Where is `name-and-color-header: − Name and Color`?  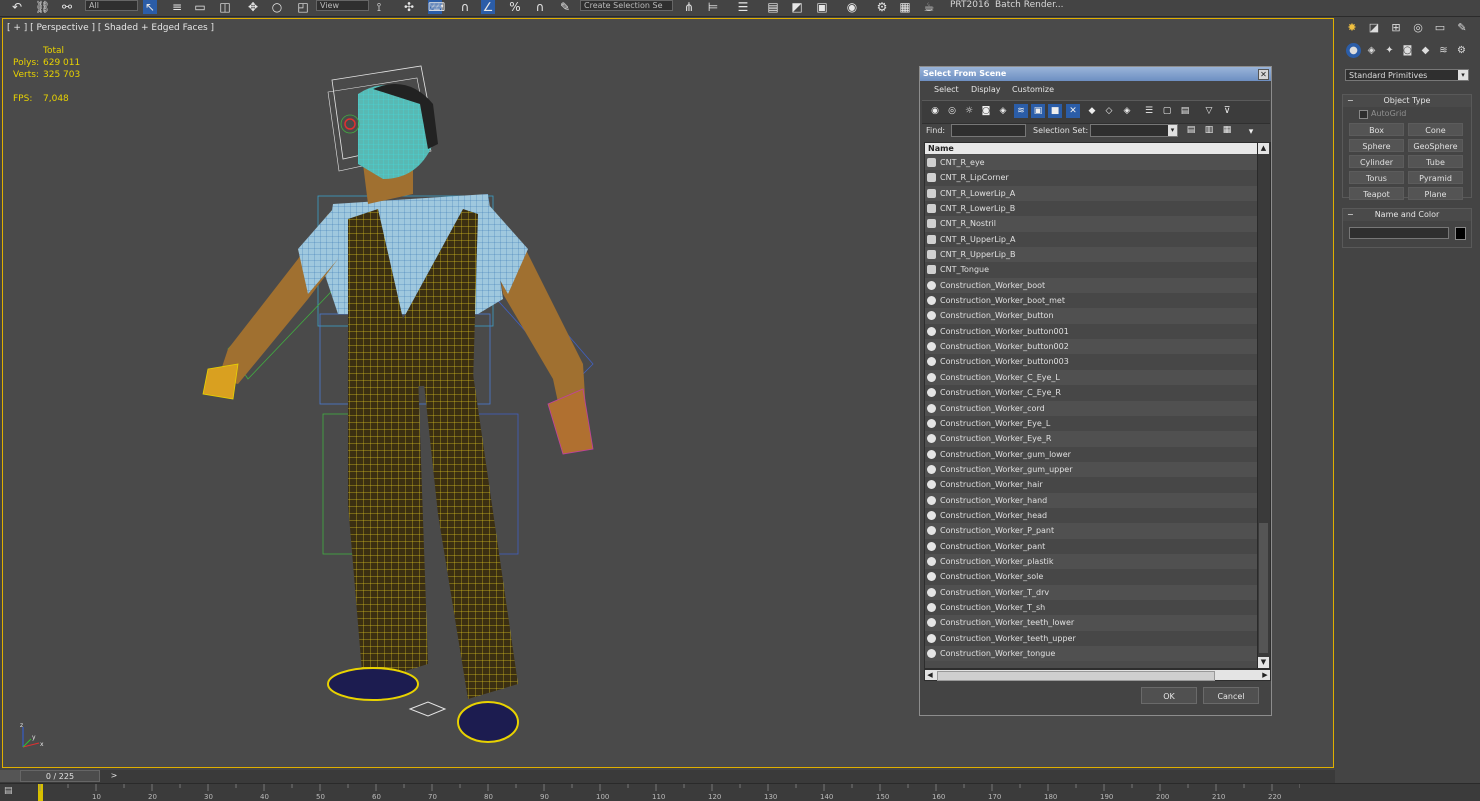 name-and-color-header: − Name and Color is located at coordinates (1407, 215).